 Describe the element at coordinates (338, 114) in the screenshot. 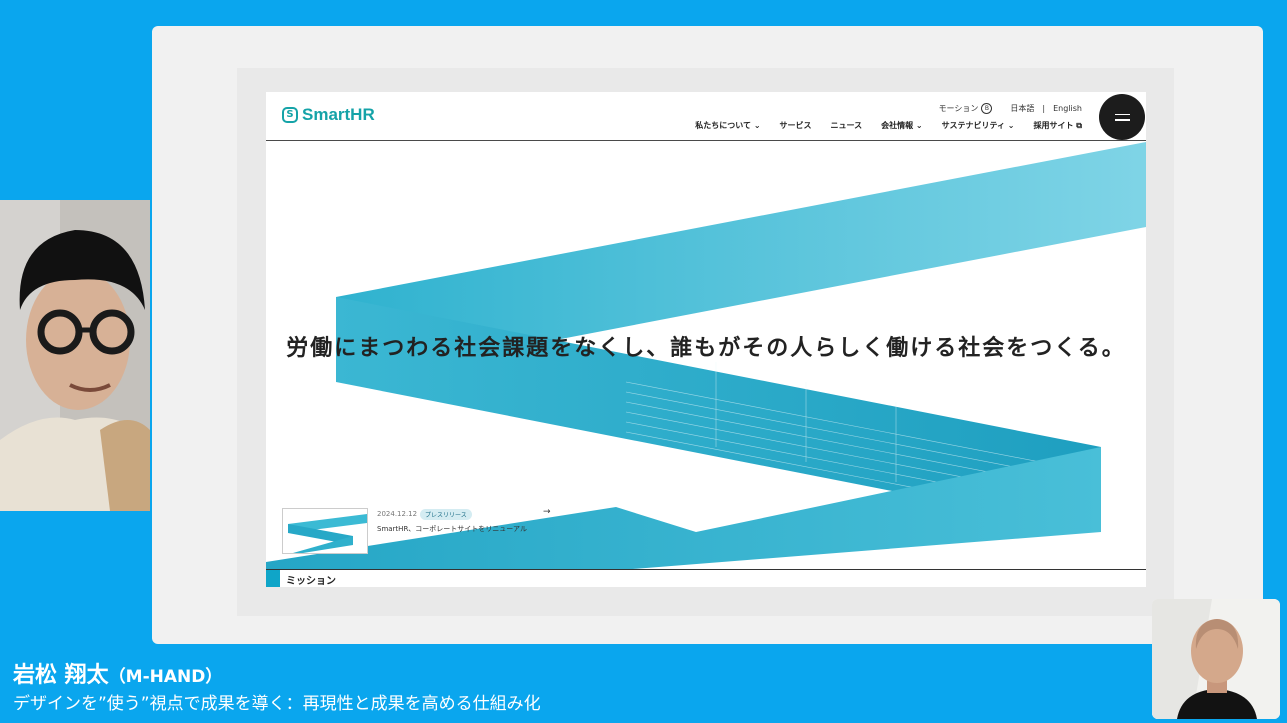

I see `logo-text: SmartHR` at that location.